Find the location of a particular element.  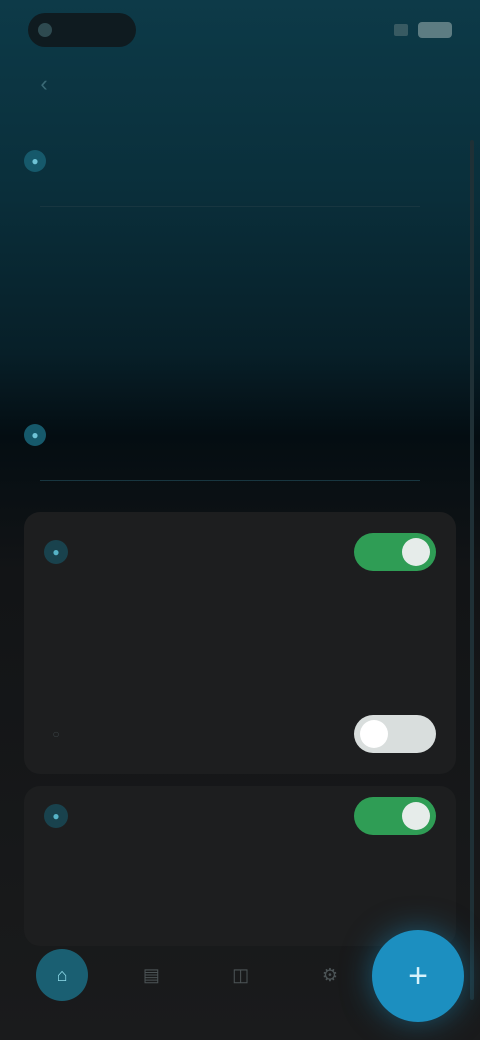

card-two-top-row: ● is located at coordinates (240, 816).